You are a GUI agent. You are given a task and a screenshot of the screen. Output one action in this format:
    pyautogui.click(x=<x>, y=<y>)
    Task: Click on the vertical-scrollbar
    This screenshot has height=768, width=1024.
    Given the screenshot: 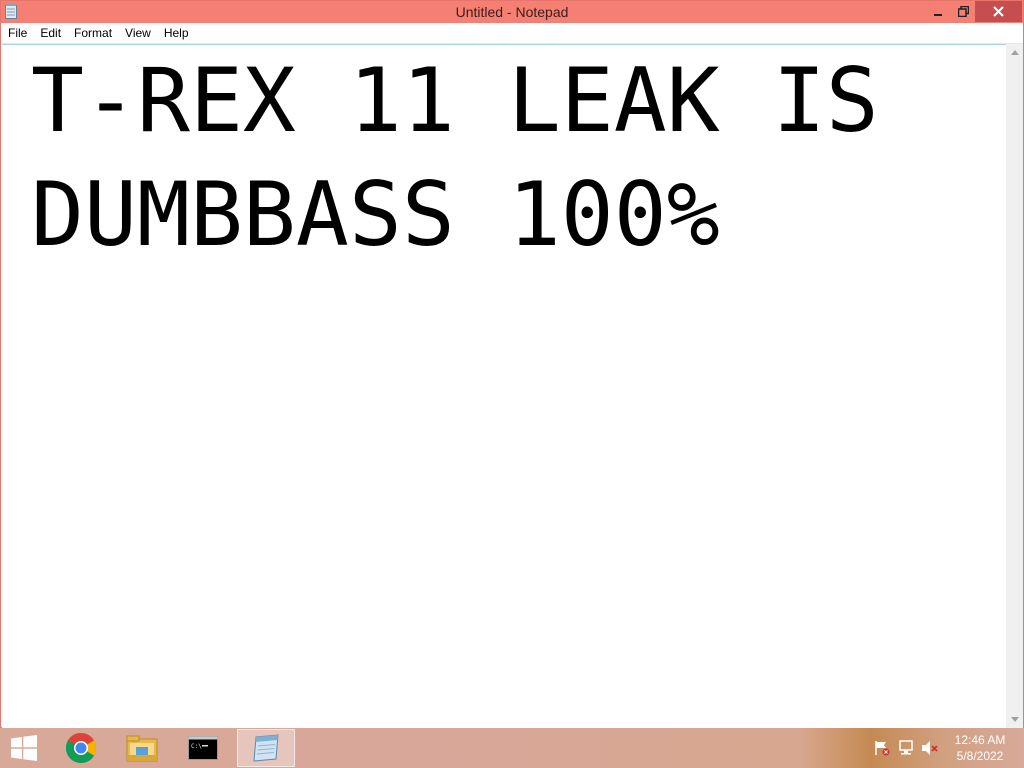 What is the action you would take?
    pyautogui.click(x=1014, y=386)
    